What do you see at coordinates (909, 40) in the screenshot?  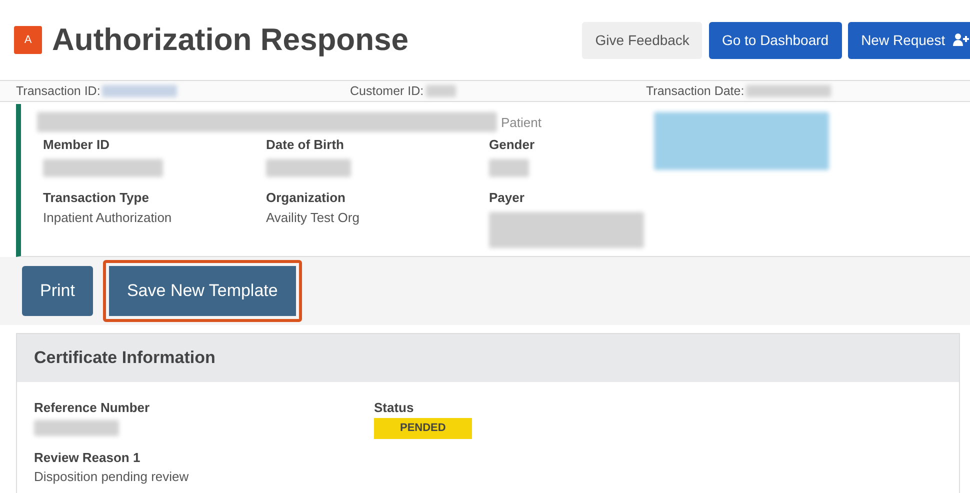 I see `action-button: New Request` at bounding box center [909, 40].